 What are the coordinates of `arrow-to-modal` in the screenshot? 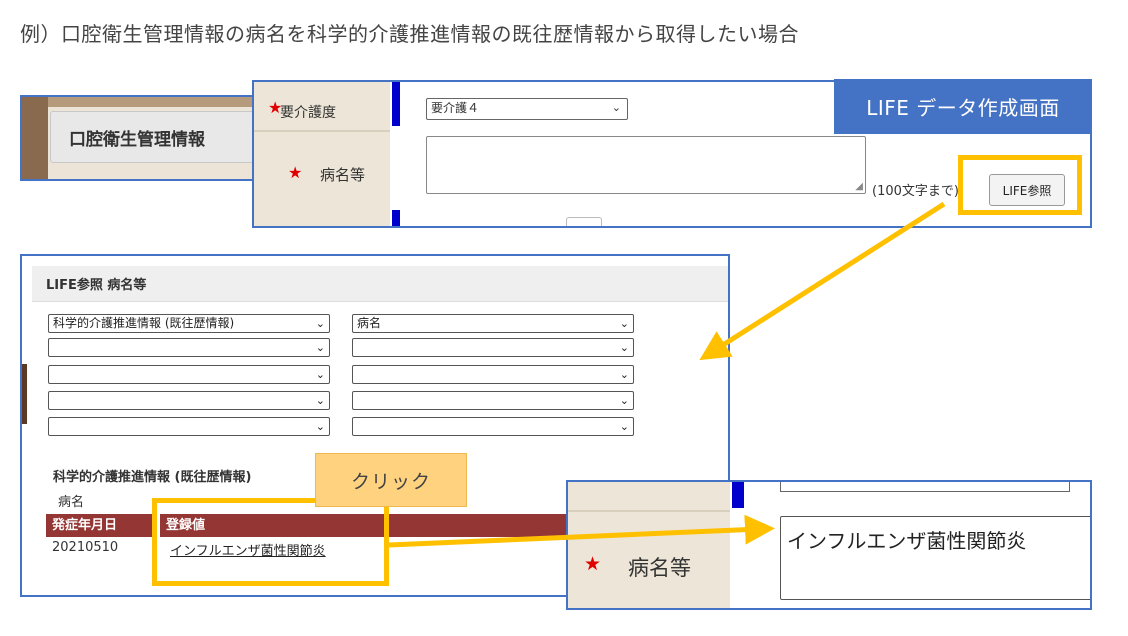 It's located at (822, 281).